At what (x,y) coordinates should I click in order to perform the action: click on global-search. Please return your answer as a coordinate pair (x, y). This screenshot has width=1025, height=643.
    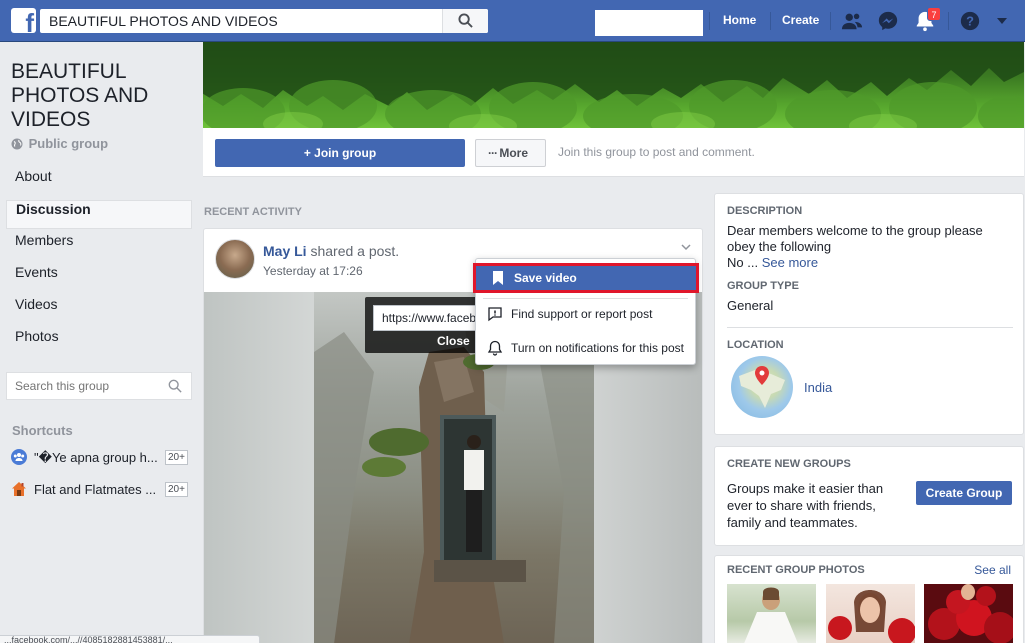
    Looking at the image, I should click on (264, 21).